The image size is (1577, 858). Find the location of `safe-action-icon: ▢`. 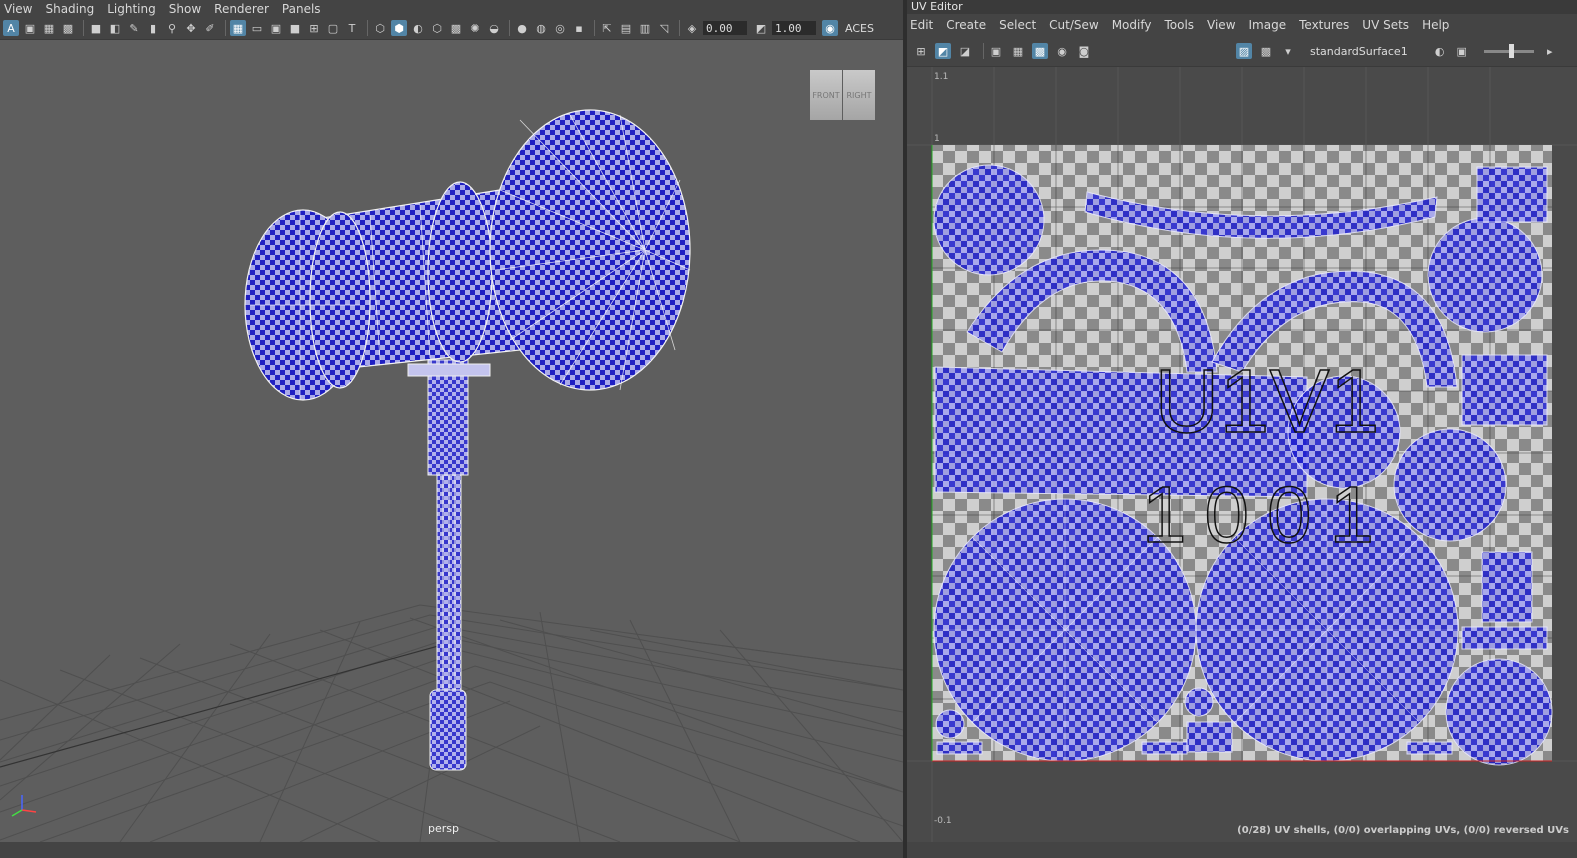

safe-action-icon: ▢ is located at coordinates (333, 28).